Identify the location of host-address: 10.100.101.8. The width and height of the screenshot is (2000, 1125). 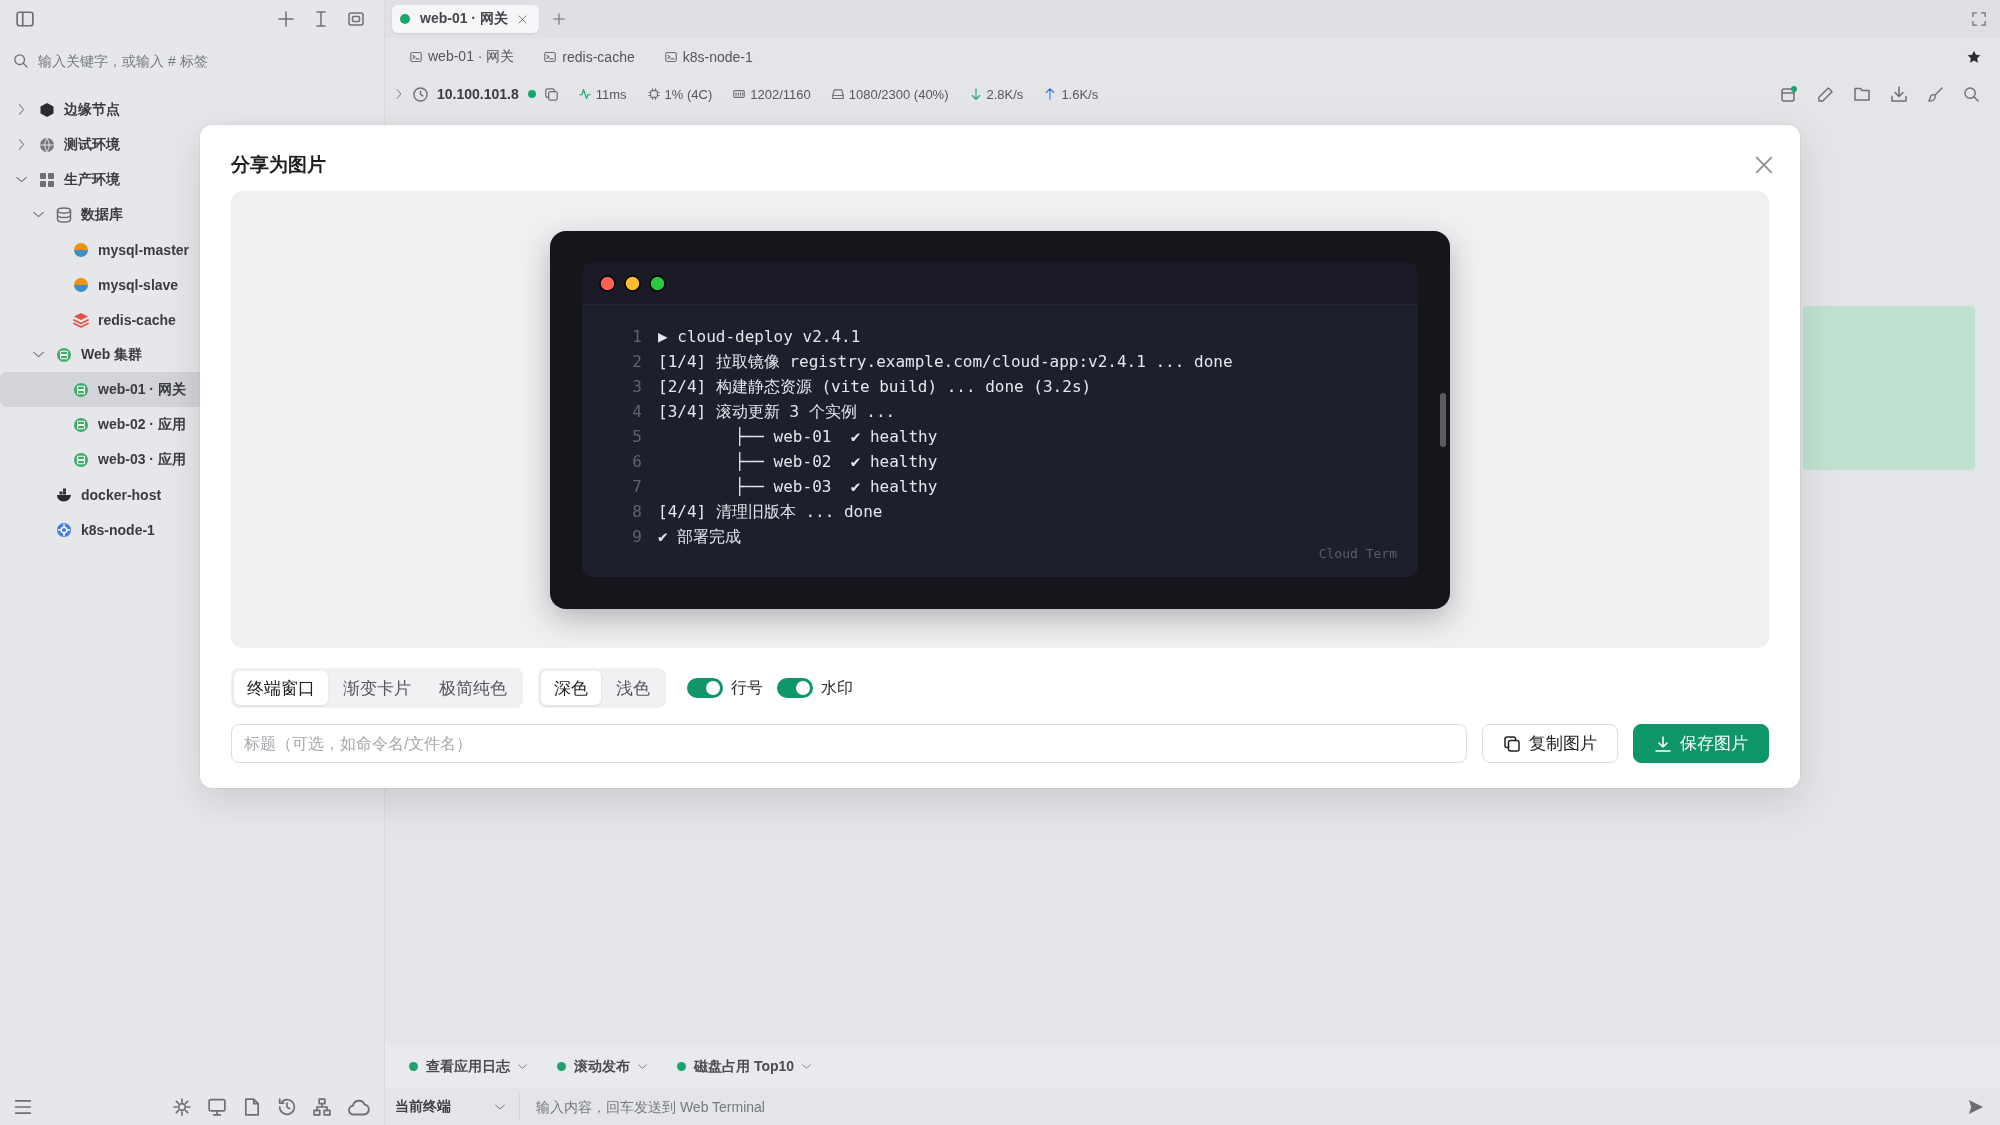
(478, 94).